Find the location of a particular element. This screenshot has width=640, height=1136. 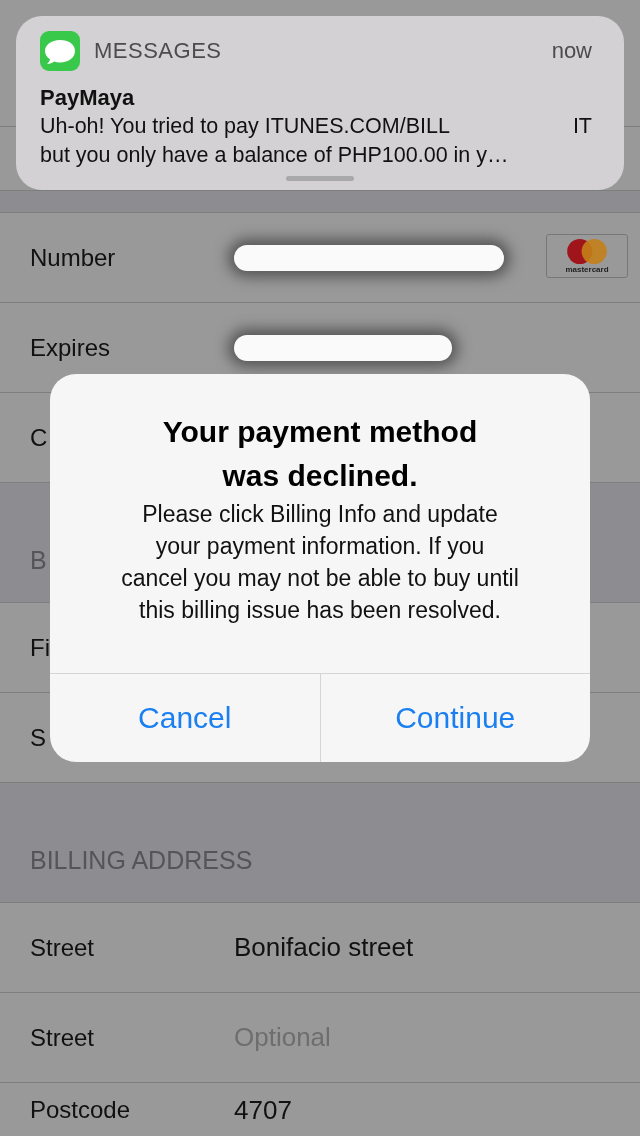

field-label: Fi is located at coordinates (40, 647).